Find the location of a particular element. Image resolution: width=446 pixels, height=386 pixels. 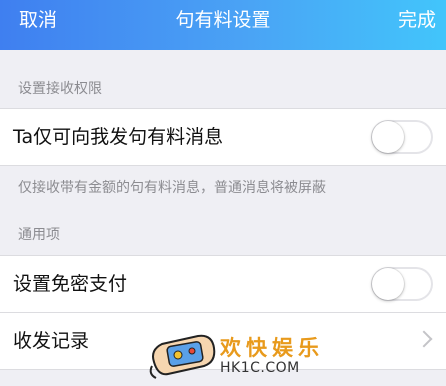

receive-permission-description: 仅接收带有金额的句有料消息，普通消息将被屏蔽 is located at coordinates (172, 188).